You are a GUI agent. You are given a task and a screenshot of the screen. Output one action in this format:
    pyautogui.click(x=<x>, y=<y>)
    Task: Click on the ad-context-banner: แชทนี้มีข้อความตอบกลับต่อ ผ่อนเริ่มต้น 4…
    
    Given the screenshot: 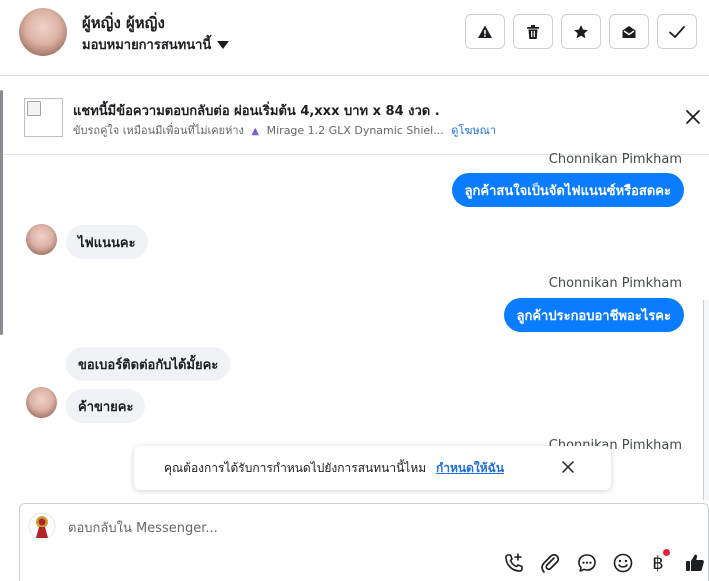 What is the action you would take?
    pyautogui.click(x=354, y=116)
    